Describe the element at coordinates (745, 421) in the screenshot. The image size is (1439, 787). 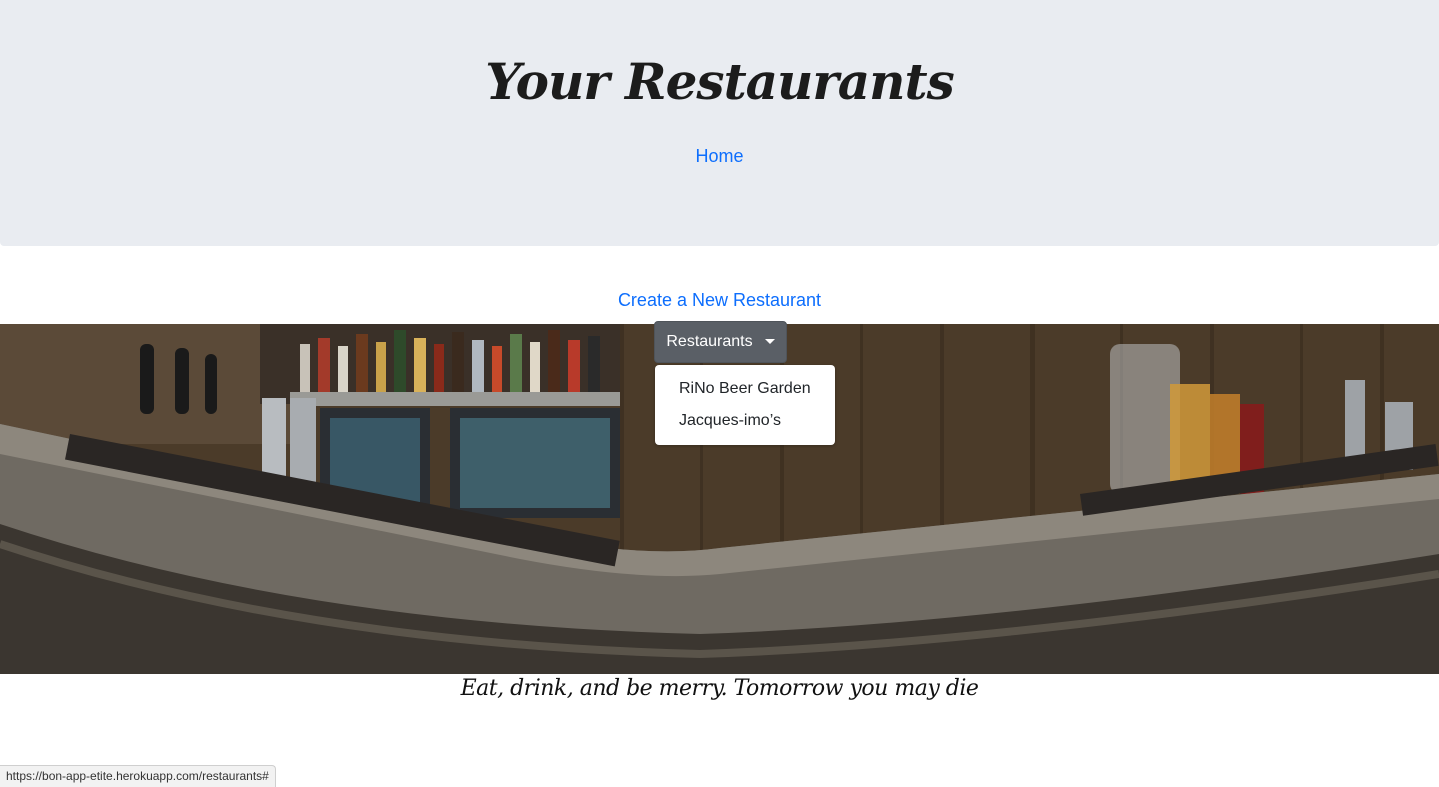
I see `dropdown-item-jacques-imos: Jacques-imo’s` at that location.